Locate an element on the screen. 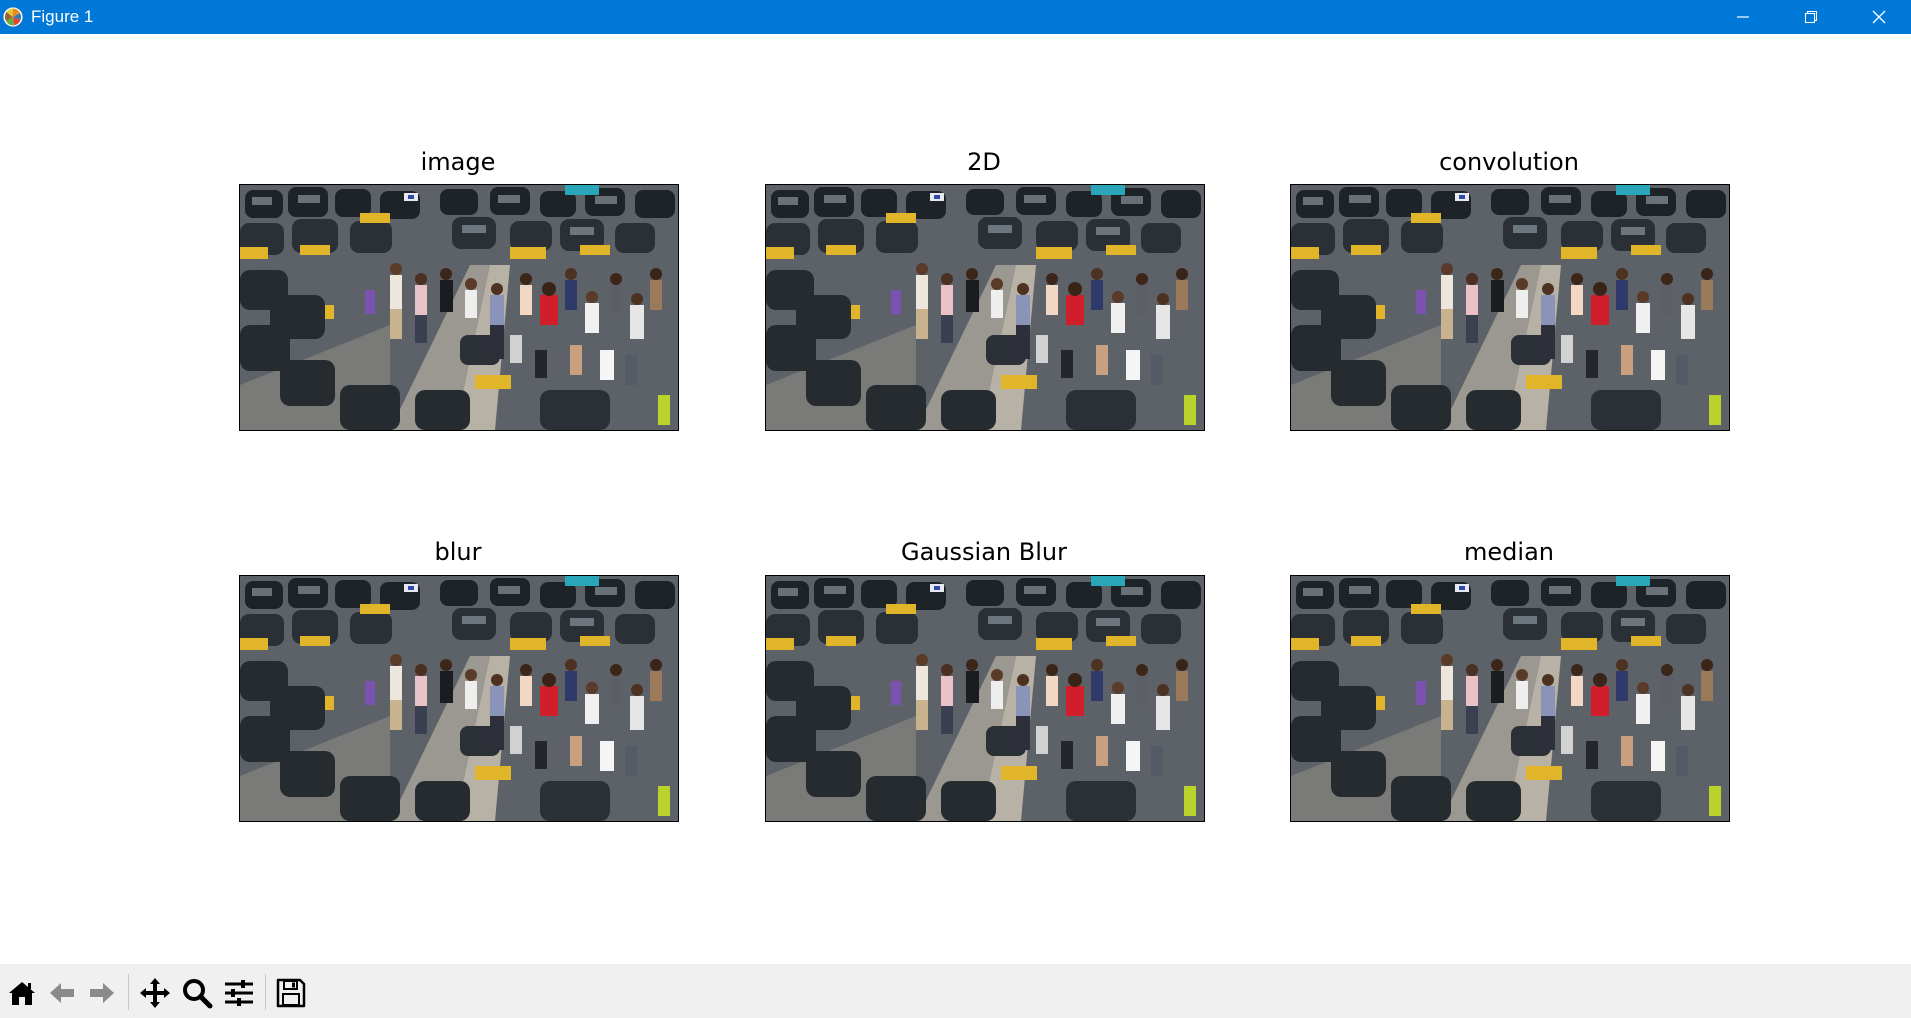  subplot-gaussian-blur-axes is located at coordinates (985, 698).